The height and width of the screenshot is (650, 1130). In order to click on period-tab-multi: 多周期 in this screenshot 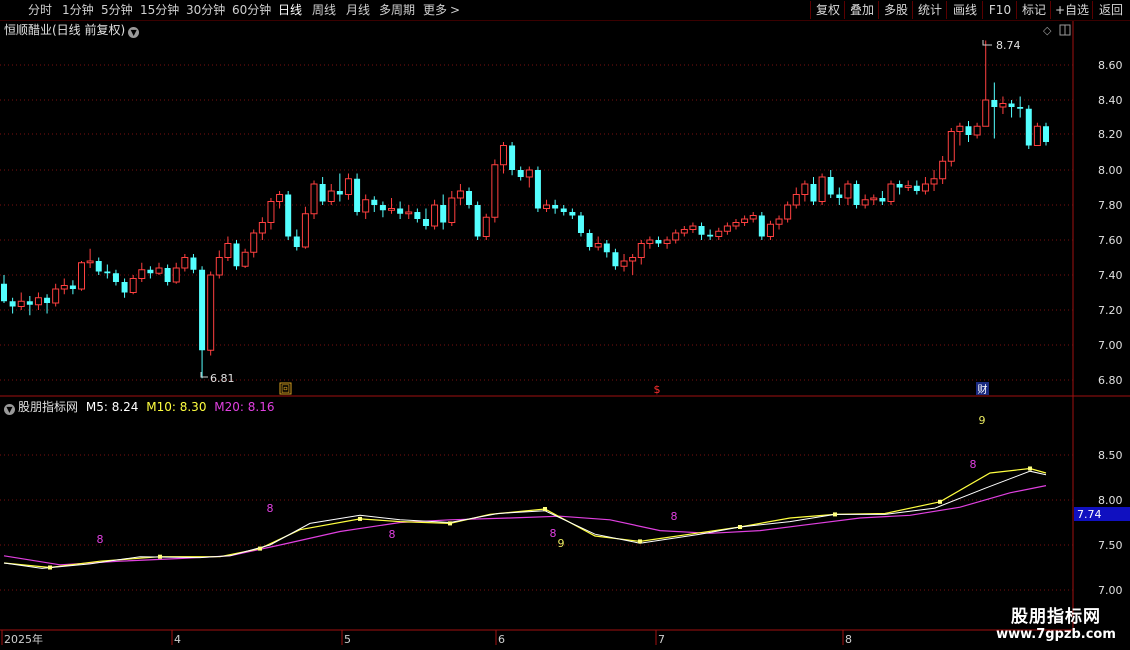, I will do `click(397, 10)`.